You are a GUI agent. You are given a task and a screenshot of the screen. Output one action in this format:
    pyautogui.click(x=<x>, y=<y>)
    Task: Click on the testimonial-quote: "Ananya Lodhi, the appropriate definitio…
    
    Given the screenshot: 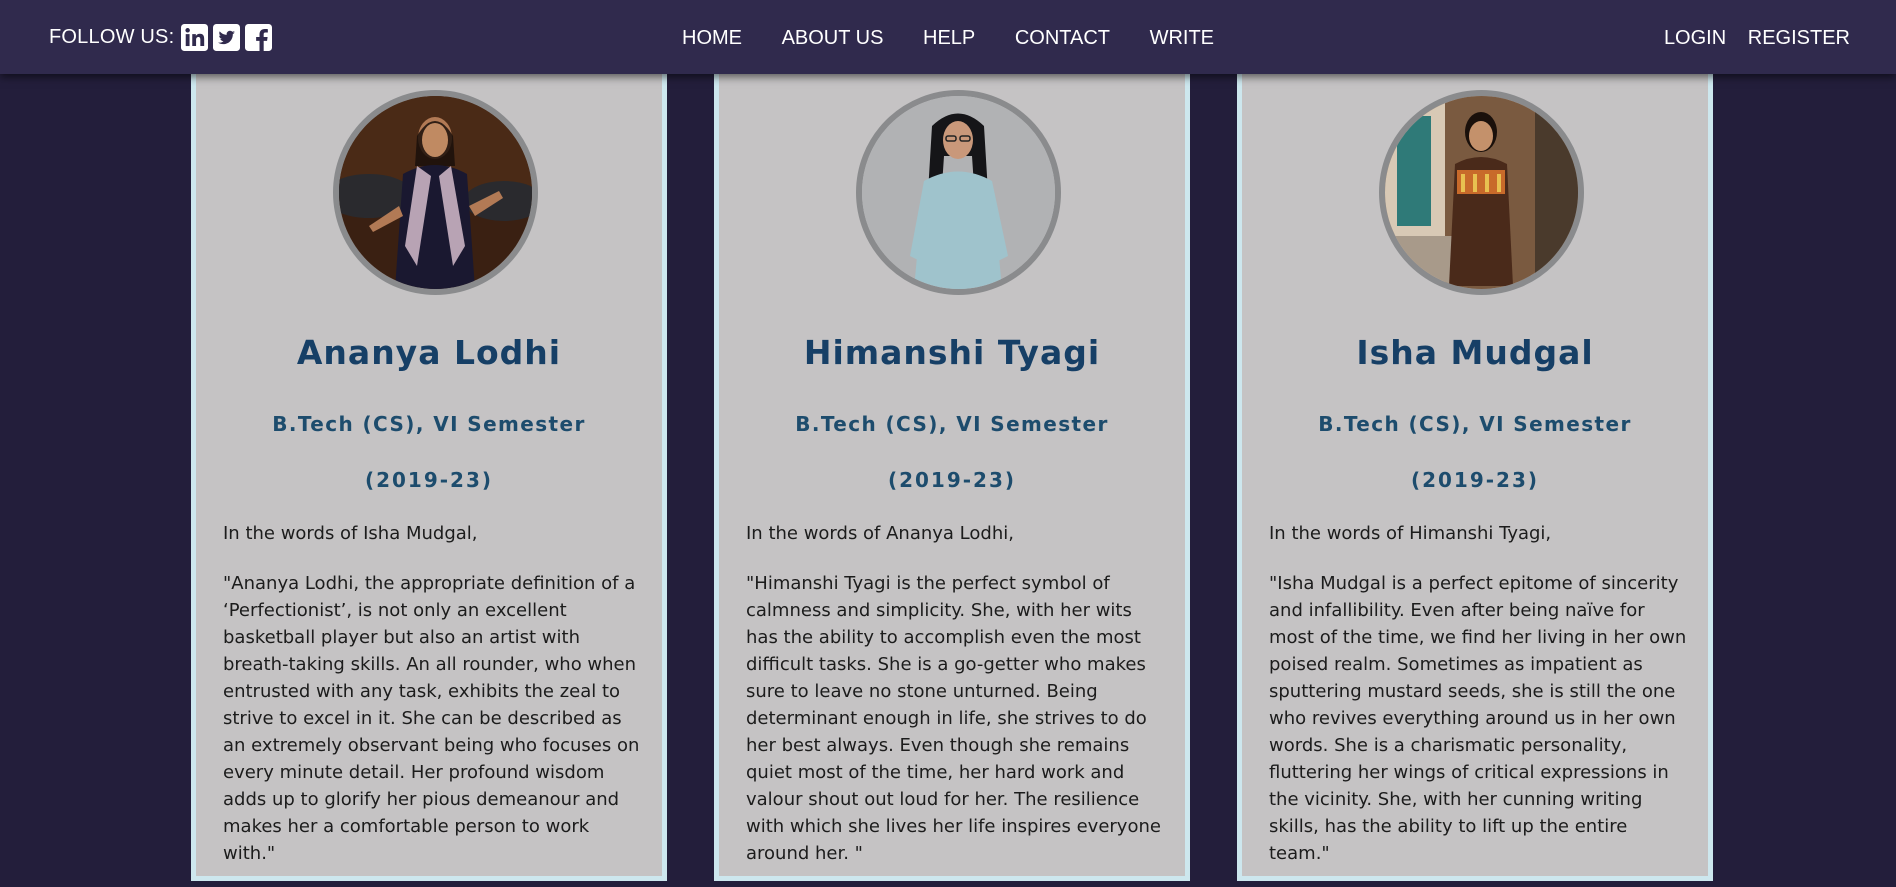 What is the action you would take?
    pyautogui.click(x=431, y=718)
    